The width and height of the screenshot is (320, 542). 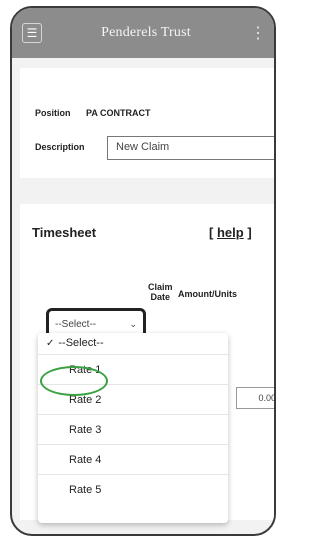 I want to click on option-label: --Select--, so click(x=81, y=343).